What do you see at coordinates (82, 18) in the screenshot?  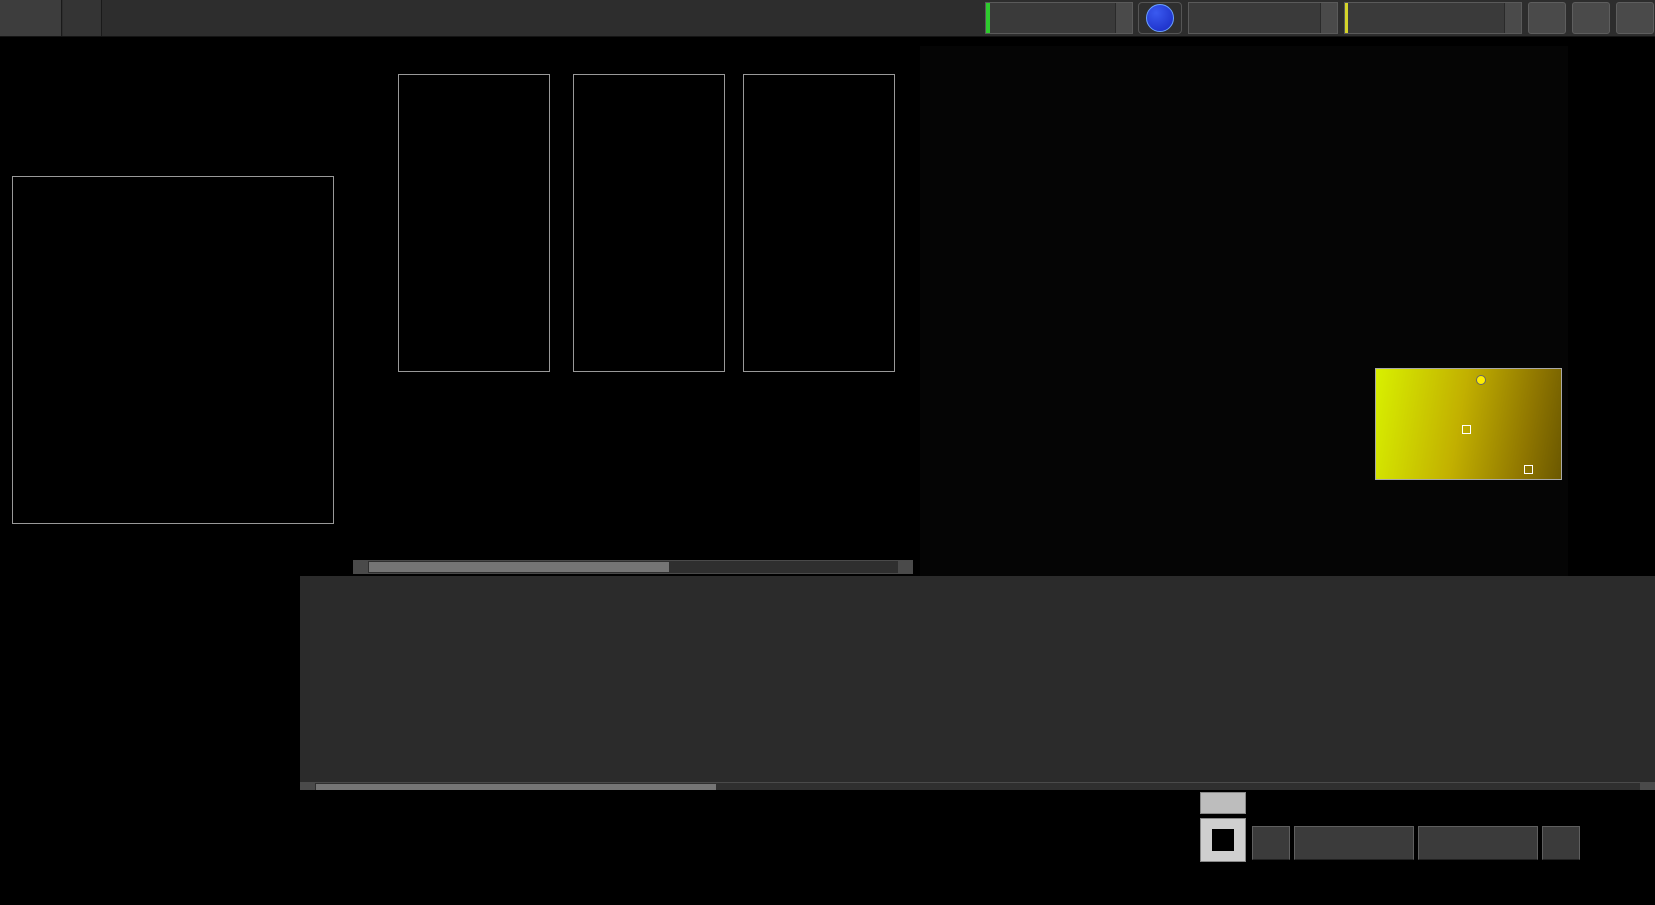 I see `add-tab-button` at bounding box center [82, 18].